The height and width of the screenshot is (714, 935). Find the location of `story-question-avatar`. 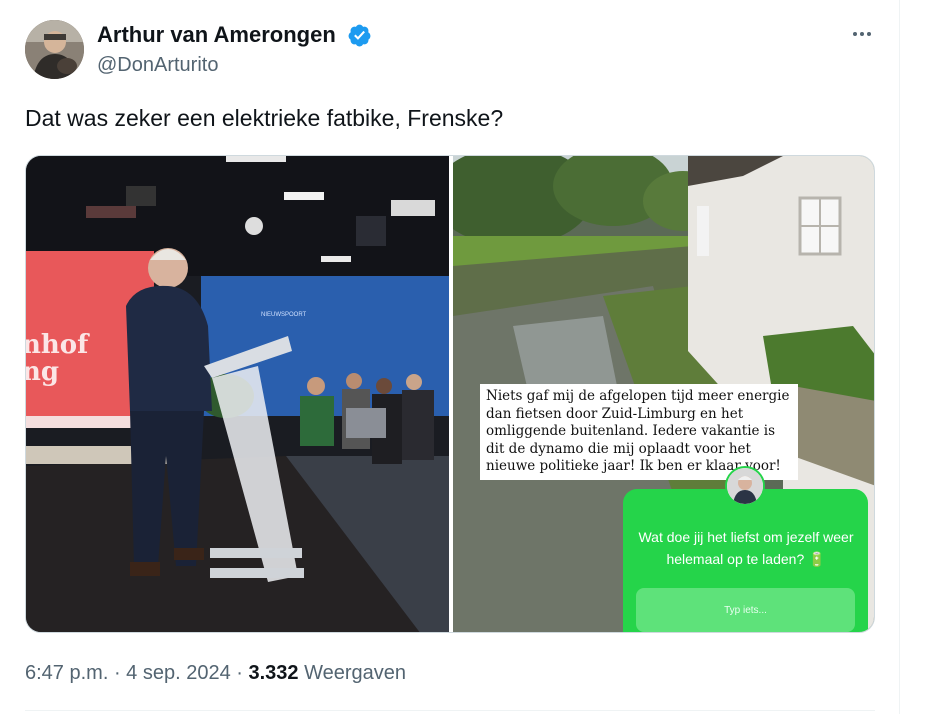

story-question-avatar is located at coordinates (745, 486).